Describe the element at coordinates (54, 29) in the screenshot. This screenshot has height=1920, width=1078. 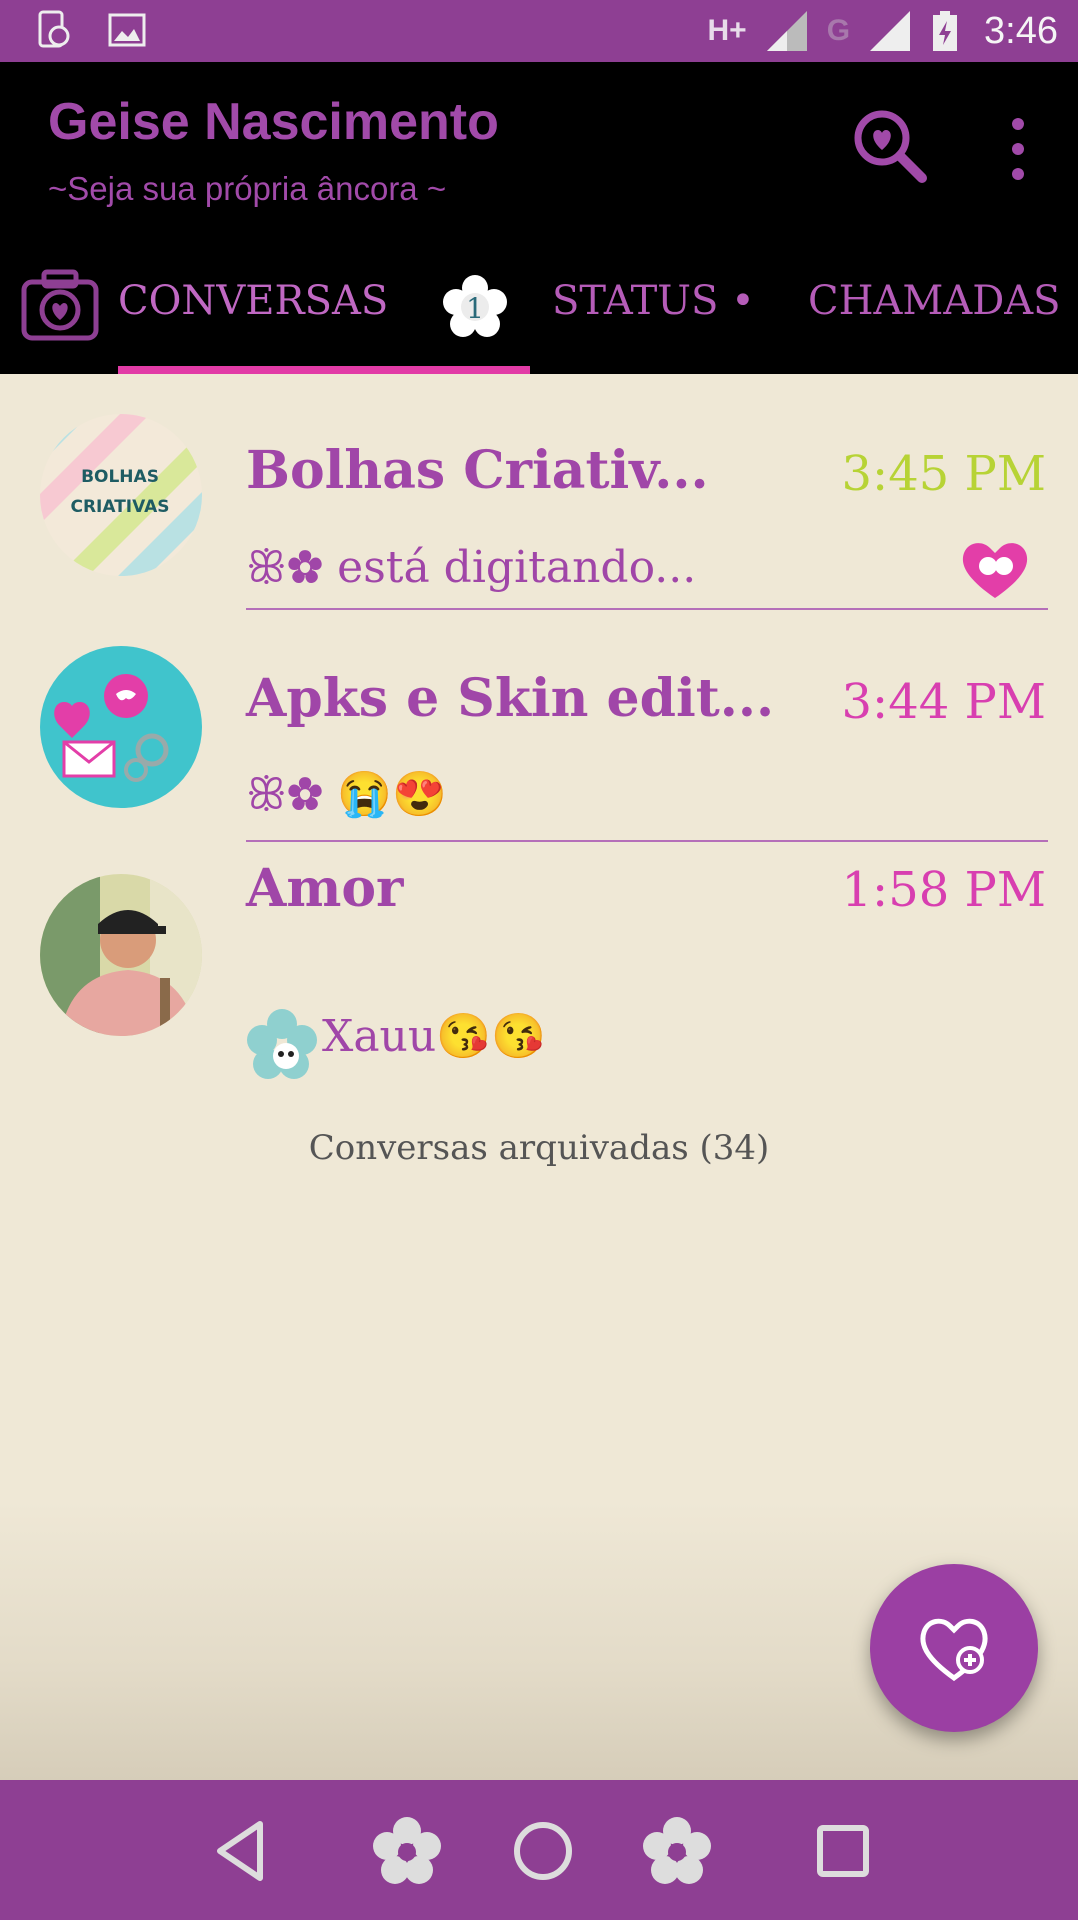
I see `phone-sync-icon` at that location.